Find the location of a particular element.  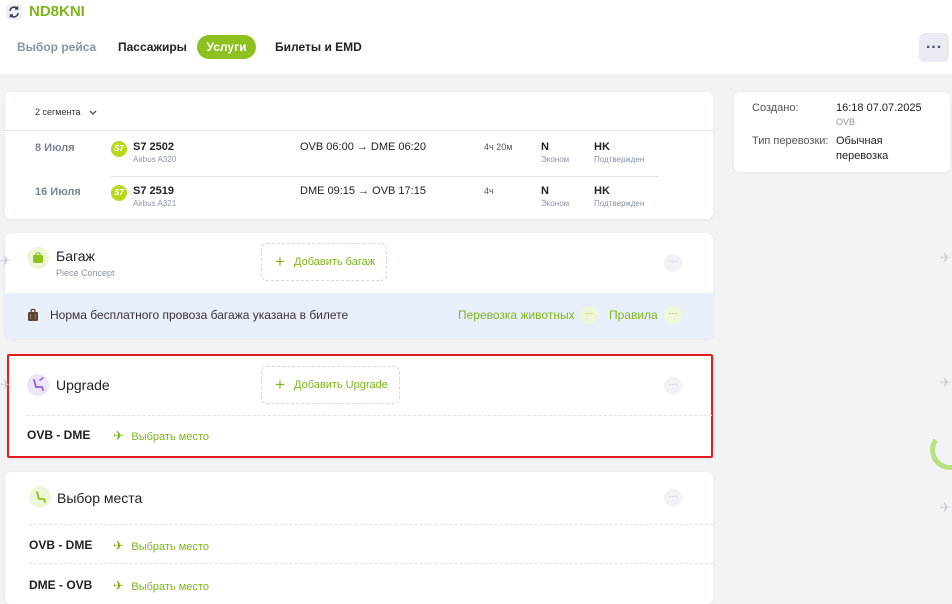

suitcase-icon is located at coordinates (38, 258).